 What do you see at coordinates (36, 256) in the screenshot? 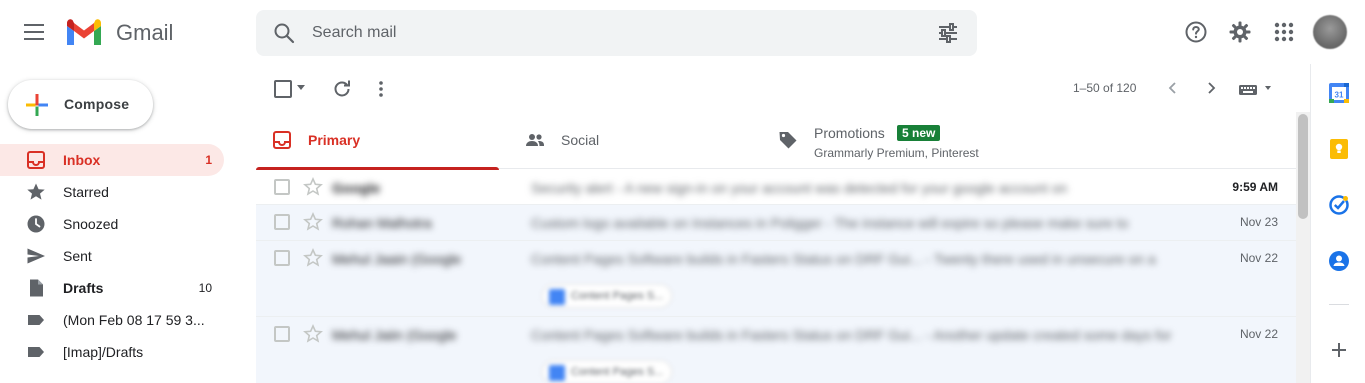
I see `send-icon` at bounding box center [36, 256].